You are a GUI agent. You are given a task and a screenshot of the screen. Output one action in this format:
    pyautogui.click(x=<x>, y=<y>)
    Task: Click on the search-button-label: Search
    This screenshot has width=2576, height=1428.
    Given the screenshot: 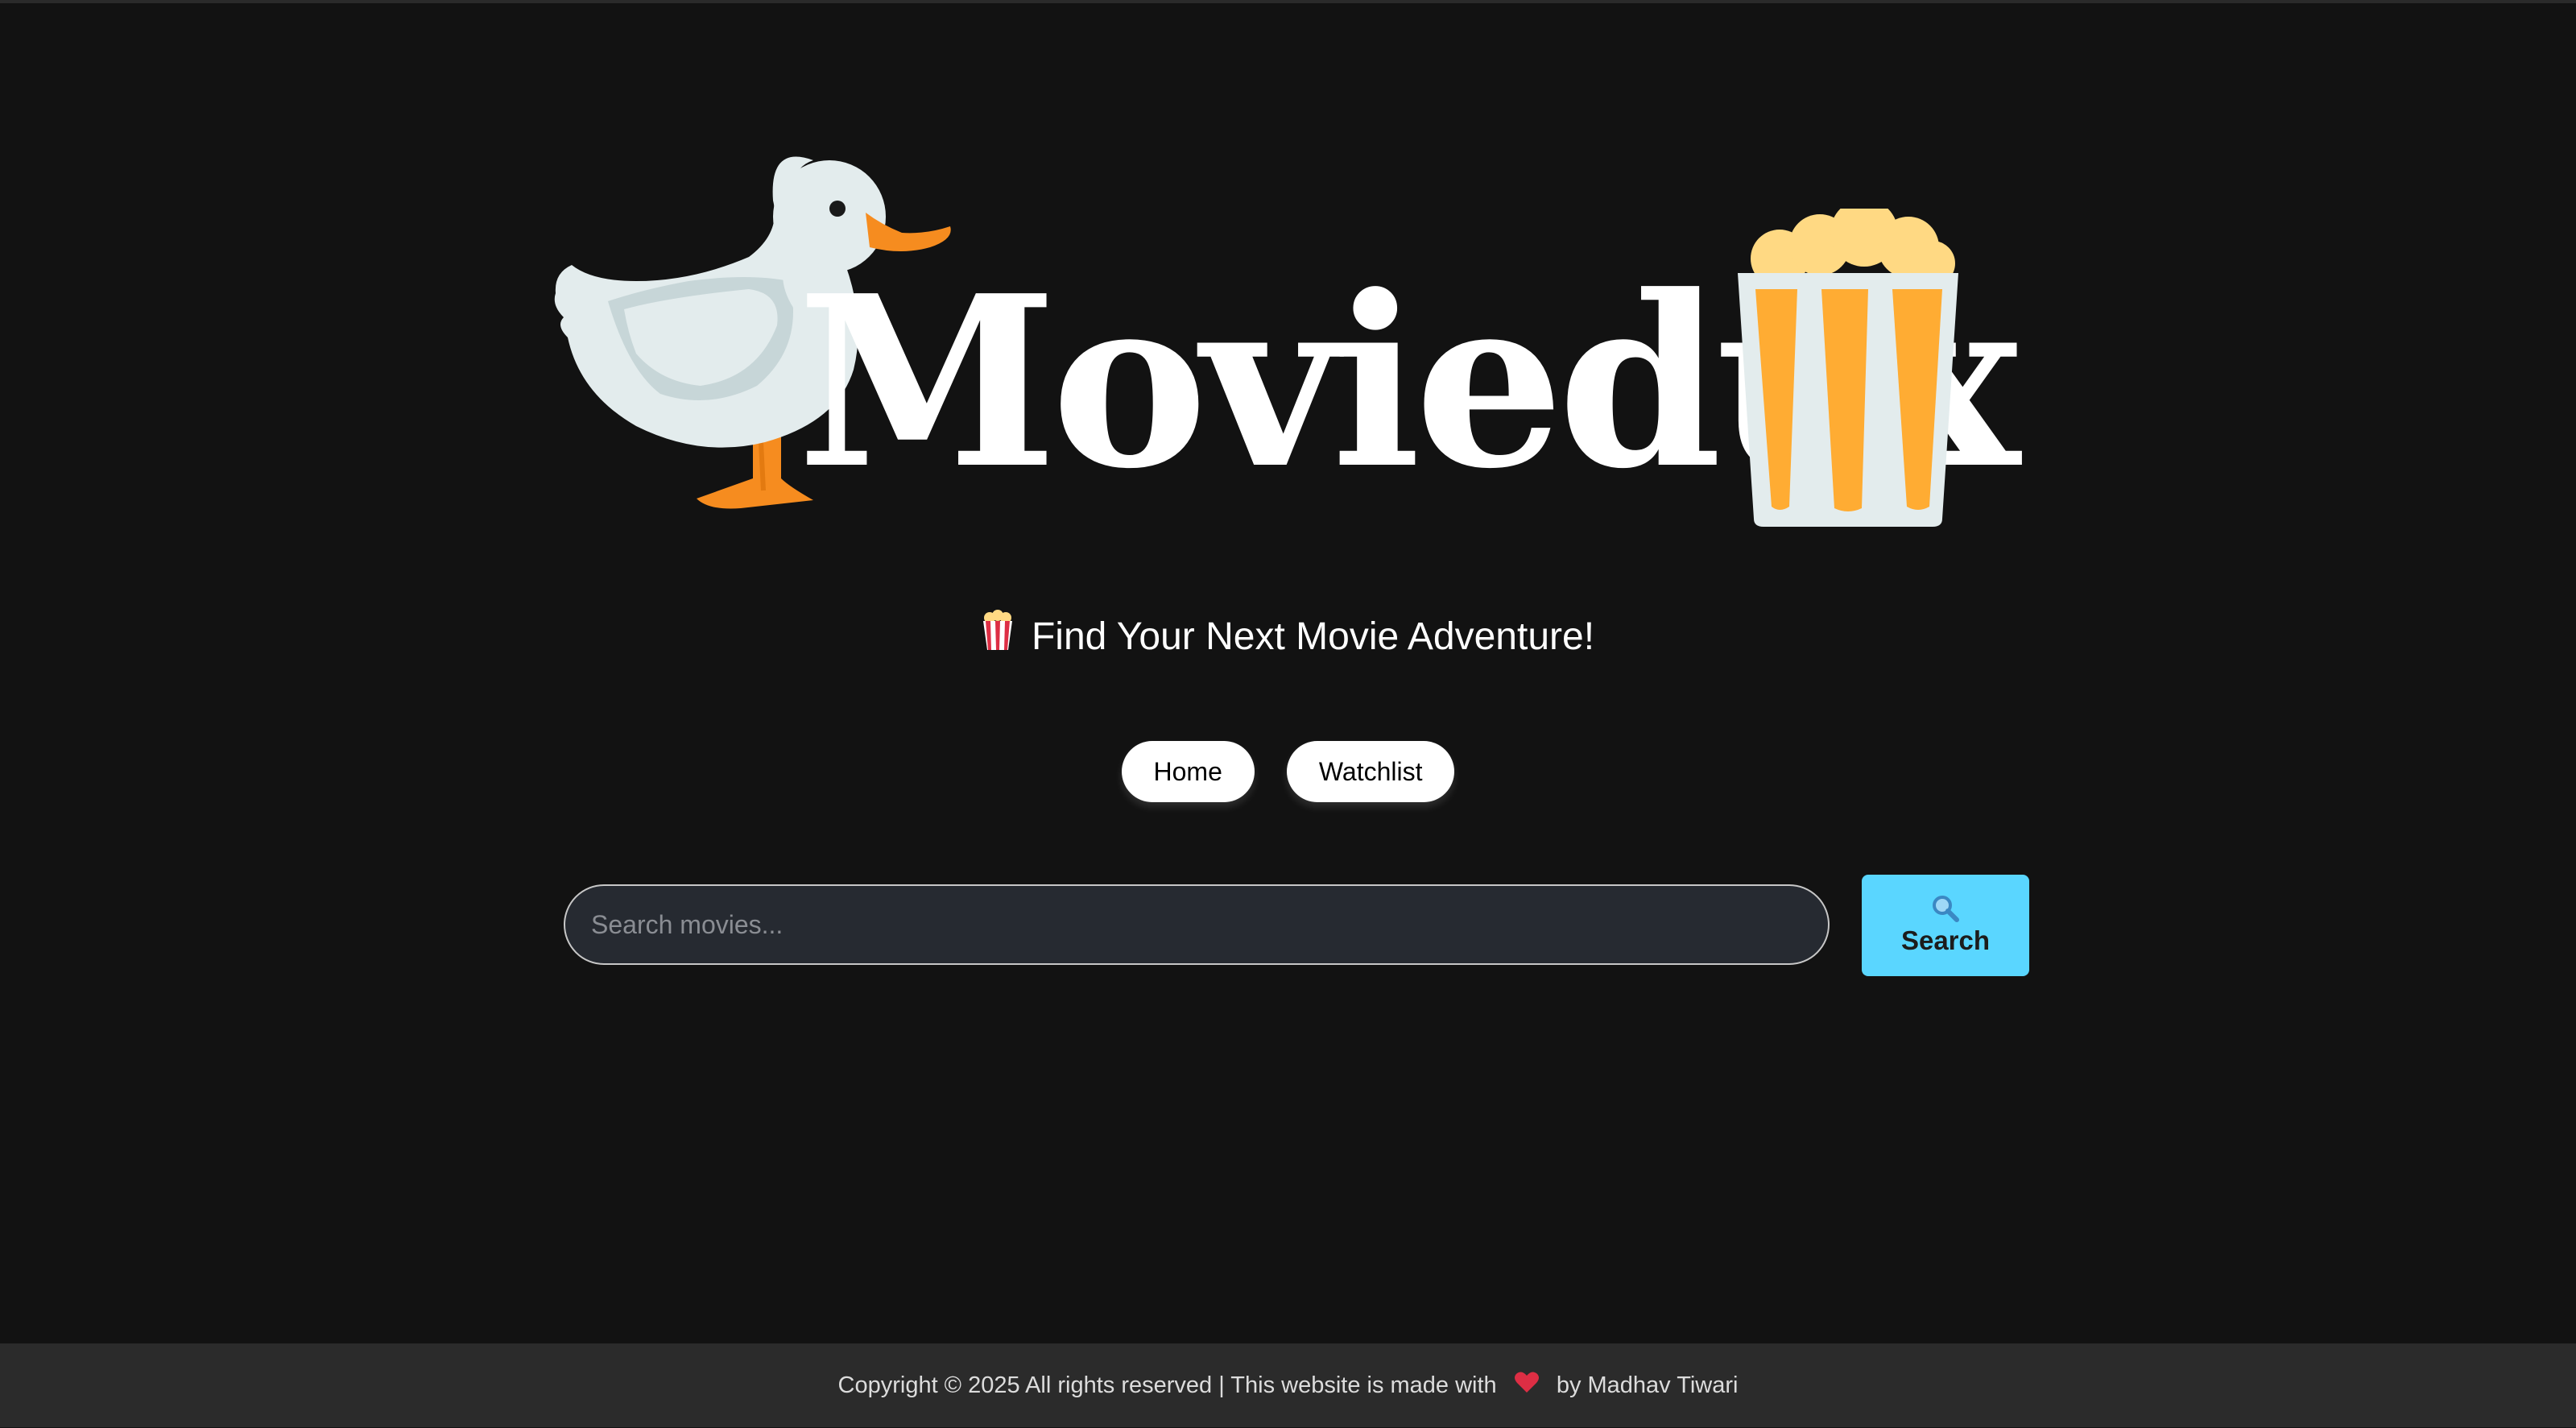 What is the action you would take?
    pyautogui.click(x=1946, y=940)
    